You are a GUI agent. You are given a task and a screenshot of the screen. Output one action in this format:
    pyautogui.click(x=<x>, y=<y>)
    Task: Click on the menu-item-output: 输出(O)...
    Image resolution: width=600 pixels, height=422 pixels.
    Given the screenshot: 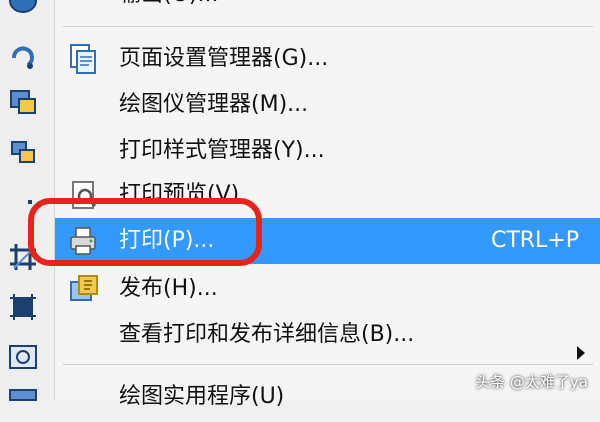 What is the action you would take?
    pyautogui.click(x=327, y=9)
    